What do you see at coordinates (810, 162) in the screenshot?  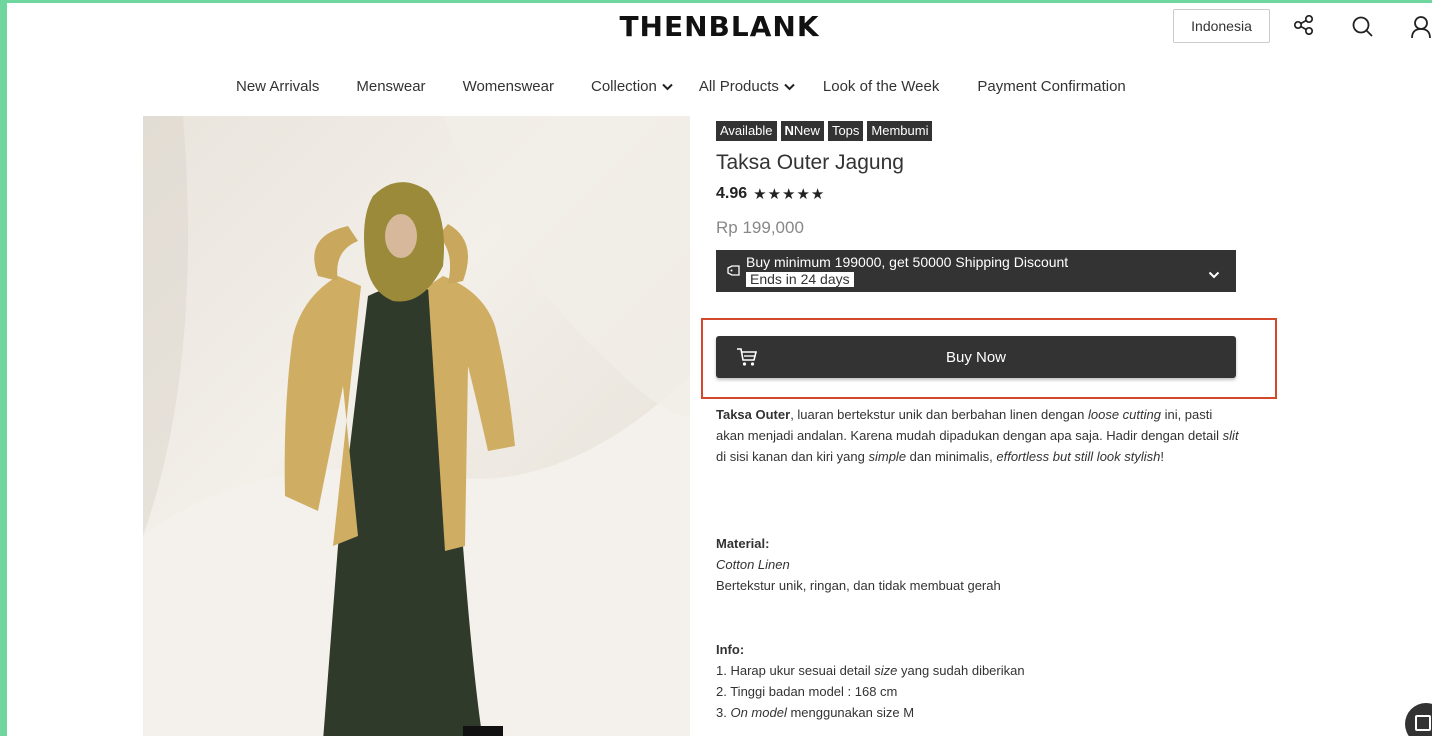 I see `product-title: Taksa Outer Jagung` at bounding box center [810, 162].